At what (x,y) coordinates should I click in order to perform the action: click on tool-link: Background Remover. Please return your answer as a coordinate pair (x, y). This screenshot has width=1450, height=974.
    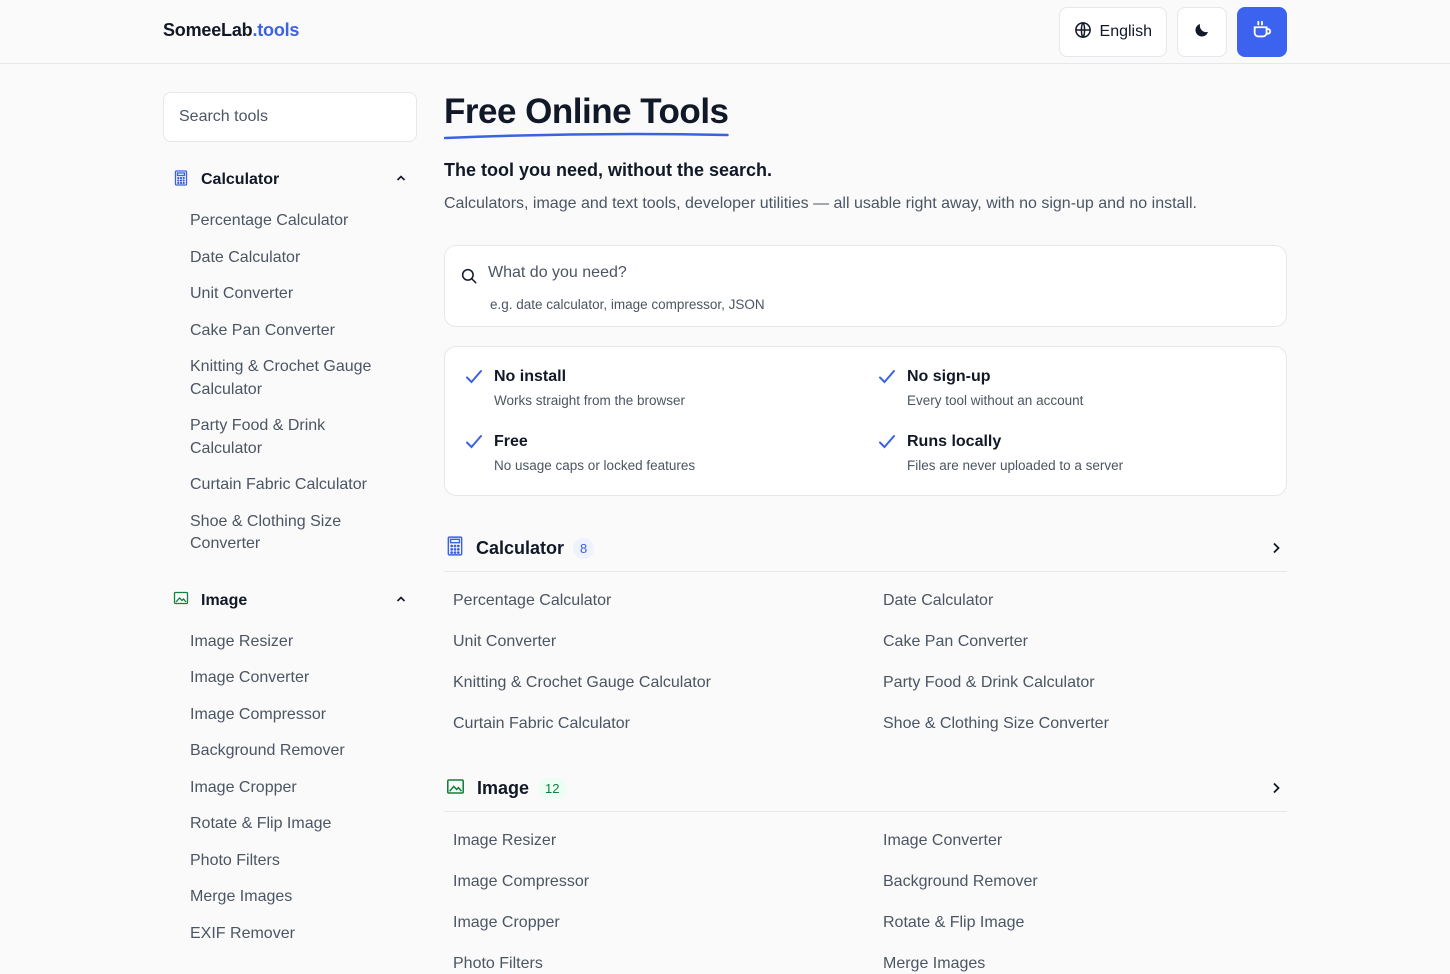
    Looking at the image, I should click on (1089, 881).